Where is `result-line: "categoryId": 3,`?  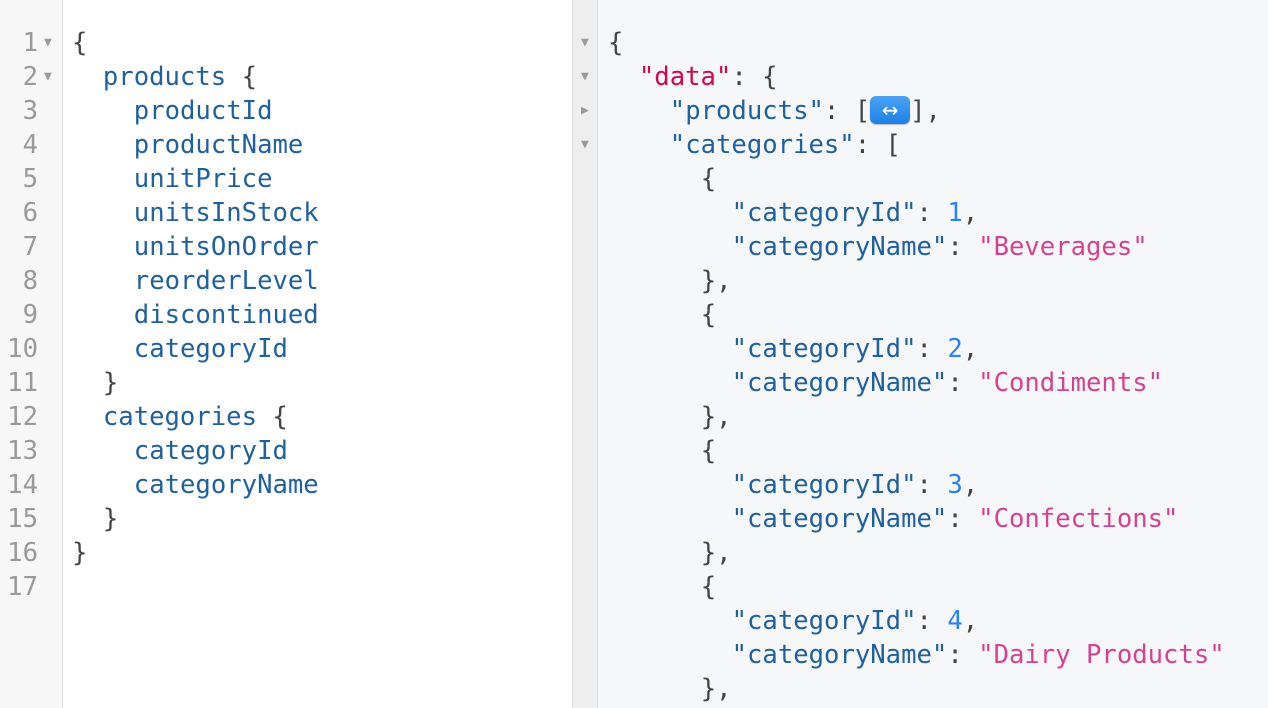 result-line: "categoryId": 3, is located at coordinates (855, 485).